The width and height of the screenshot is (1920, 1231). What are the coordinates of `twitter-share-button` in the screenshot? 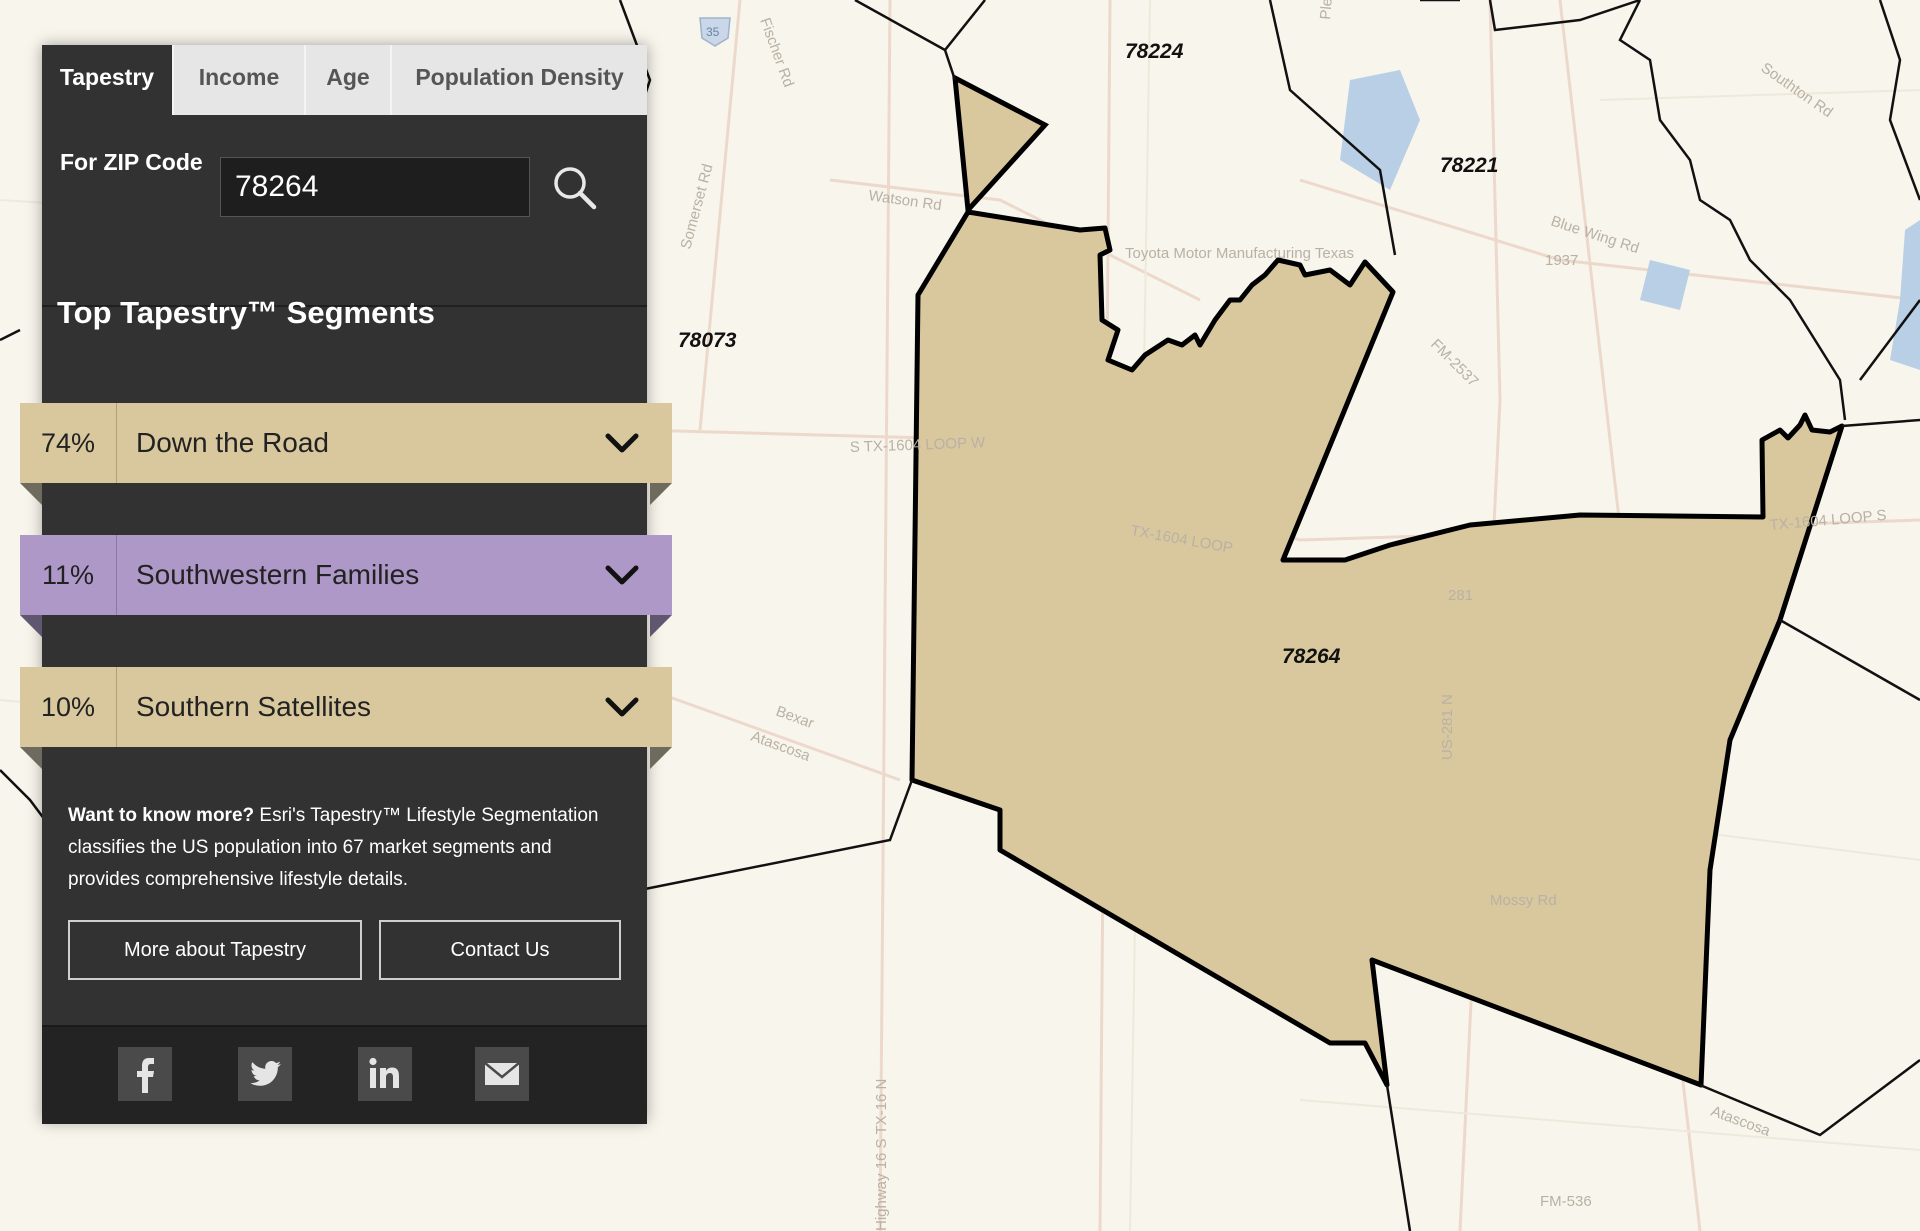 It's located at (265, 1074).